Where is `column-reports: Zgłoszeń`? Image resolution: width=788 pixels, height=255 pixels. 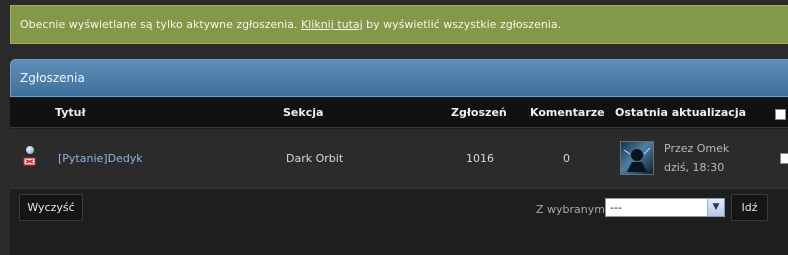
column-reports: Zgłoszeń is located at coordinates (479, 113).